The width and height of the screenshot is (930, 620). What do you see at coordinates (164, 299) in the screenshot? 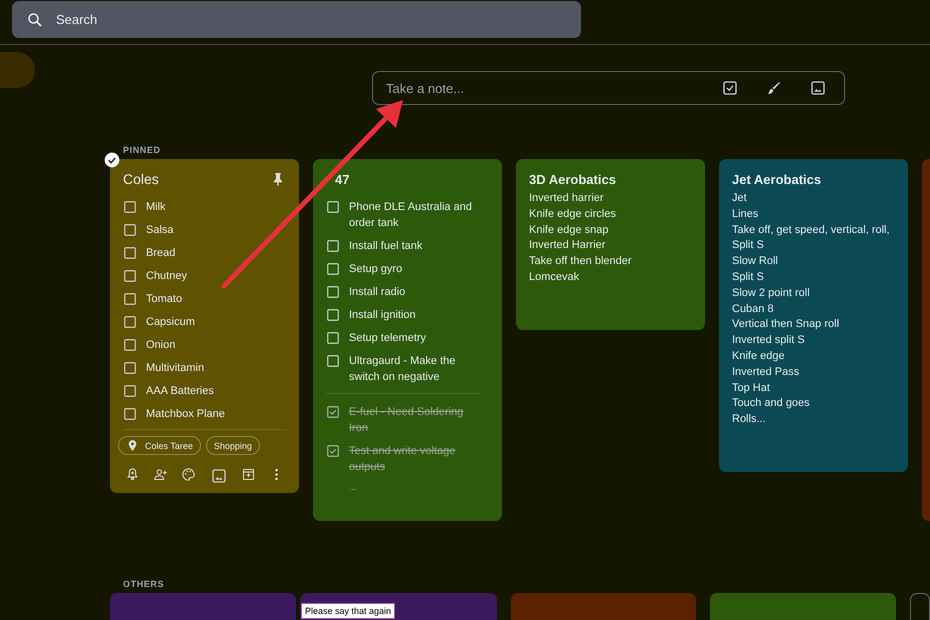
I see `list-item-text: Tomato` at bounding box center [164, 299].